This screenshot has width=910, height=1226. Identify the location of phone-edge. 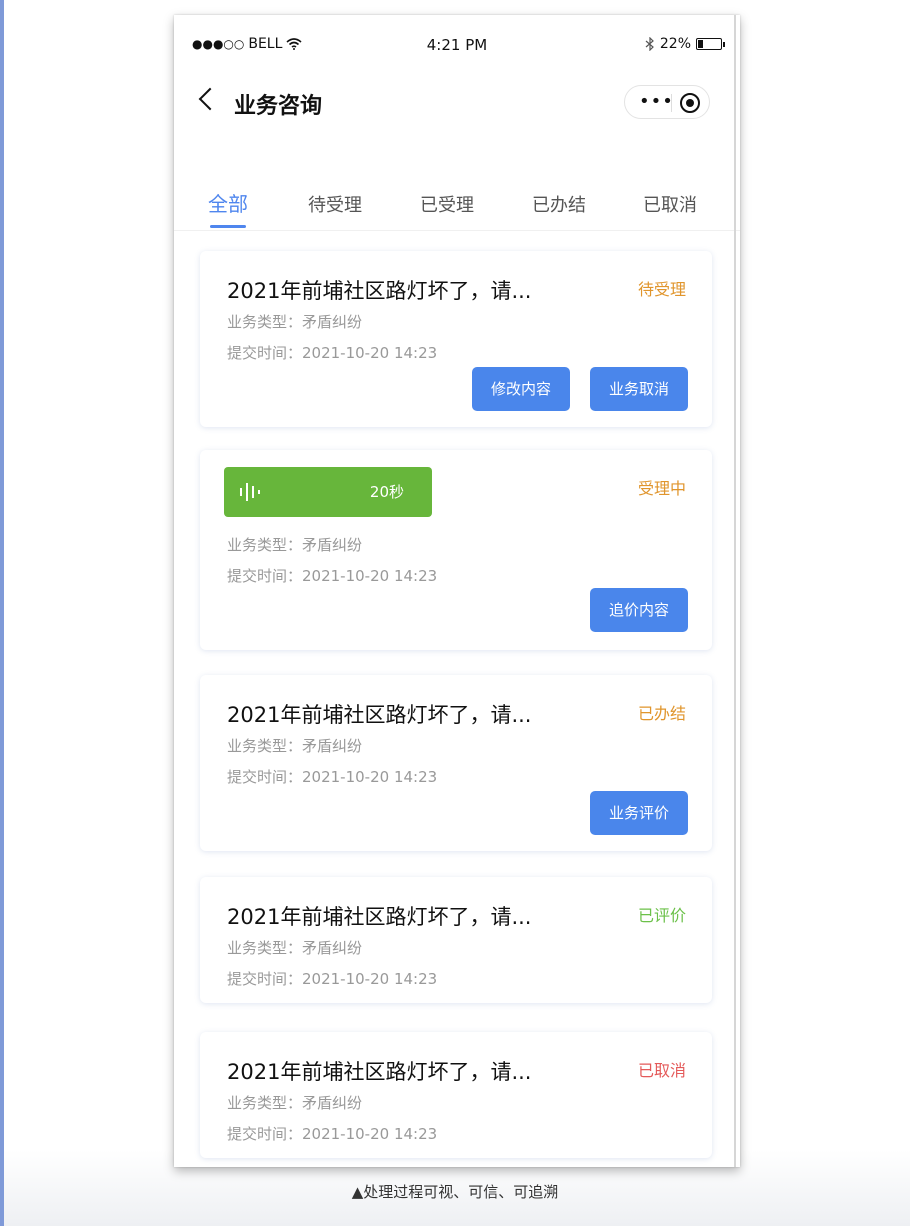
(735, 591).